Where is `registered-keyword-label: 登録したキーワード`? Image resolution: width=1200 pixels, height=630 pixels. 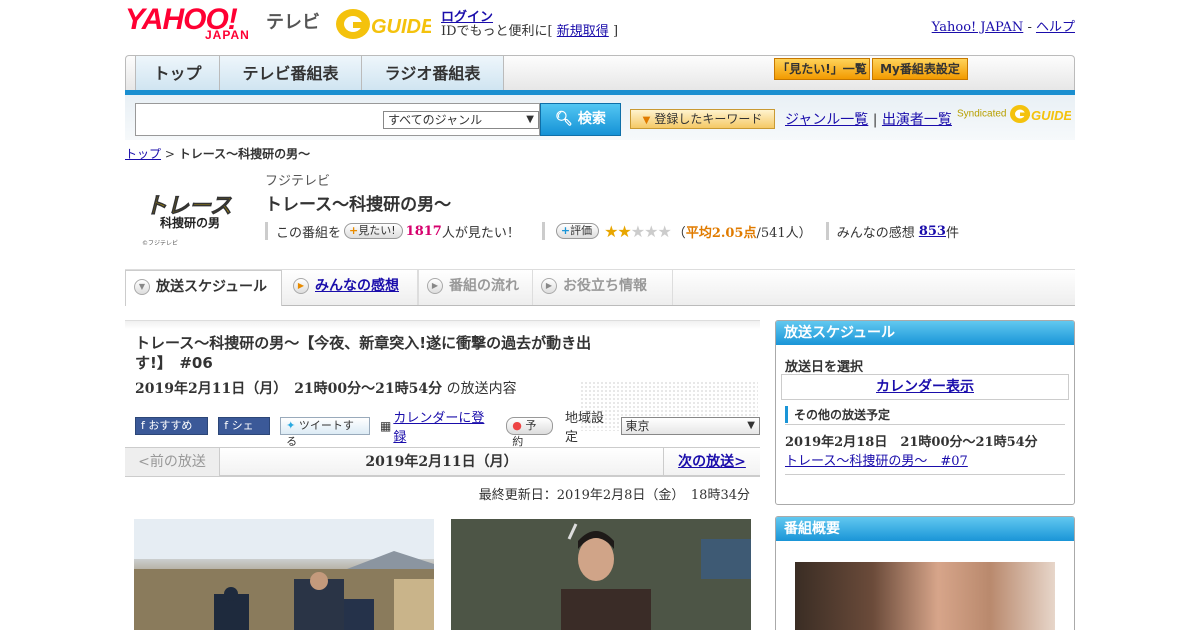
registered-keyword-label: 登録したキーワード is located at coordinates (708, 119).